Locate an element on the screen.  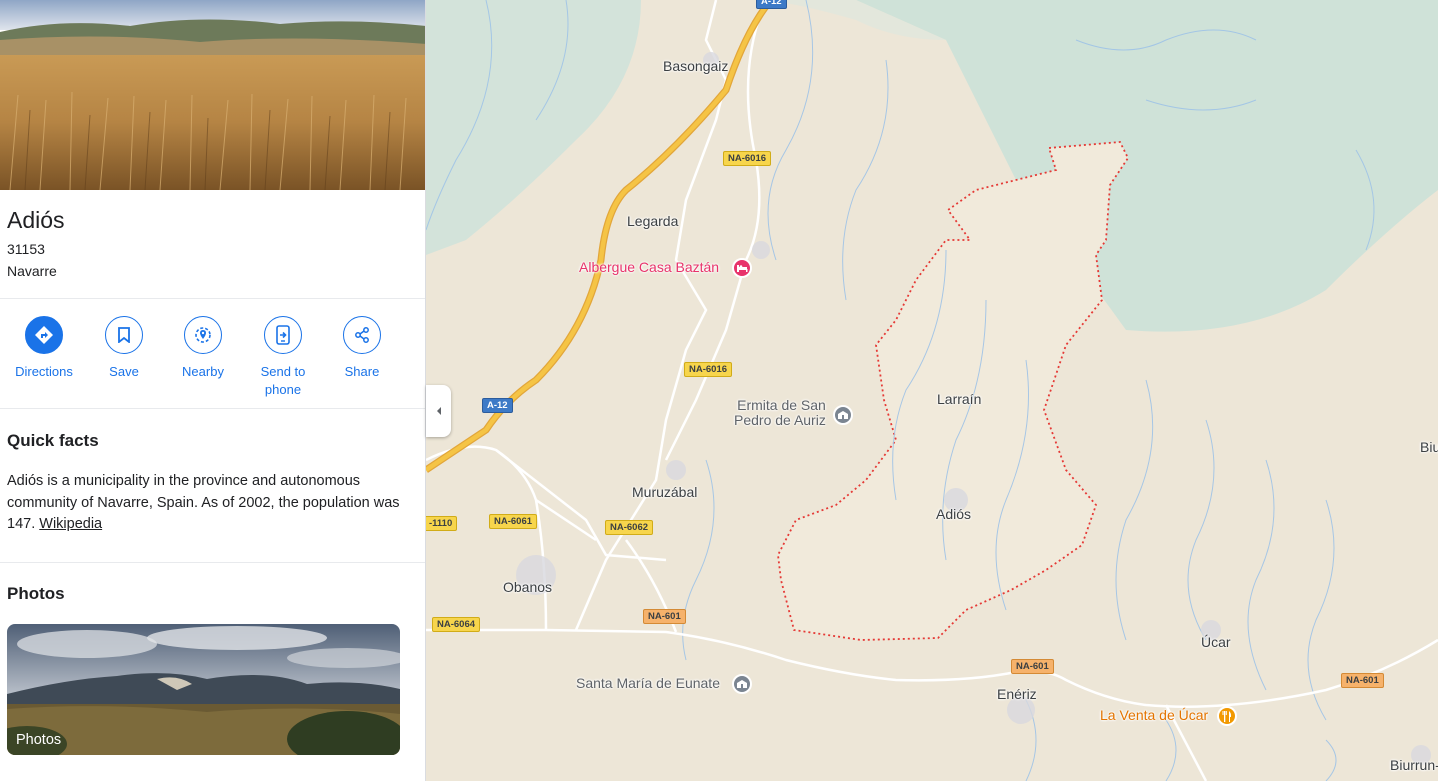
save-button: Save is located at coordinates (124, 348).